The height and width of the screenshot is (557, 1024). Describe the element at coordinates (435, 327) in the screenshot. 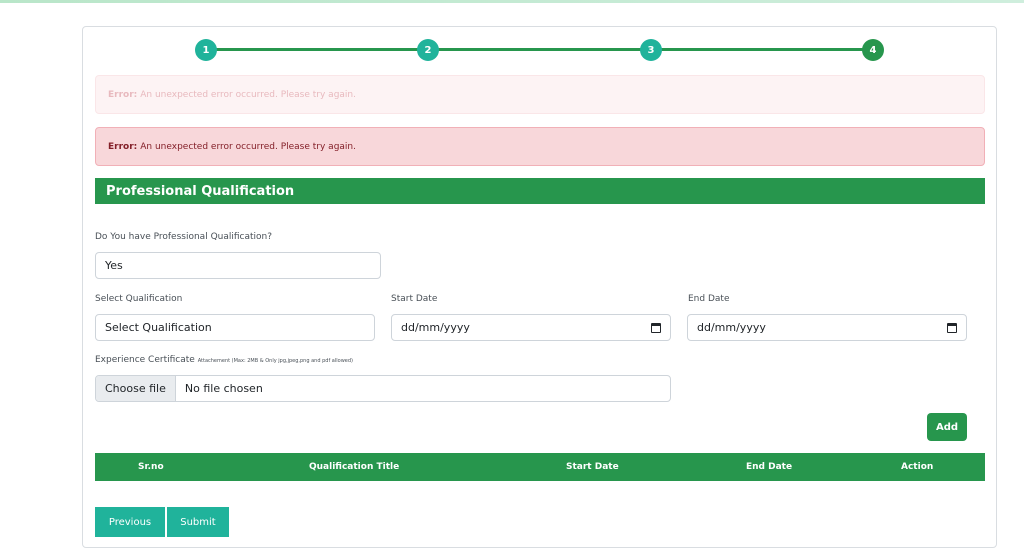

I see `start-date-value: dd/mm/yyyy` at that location.